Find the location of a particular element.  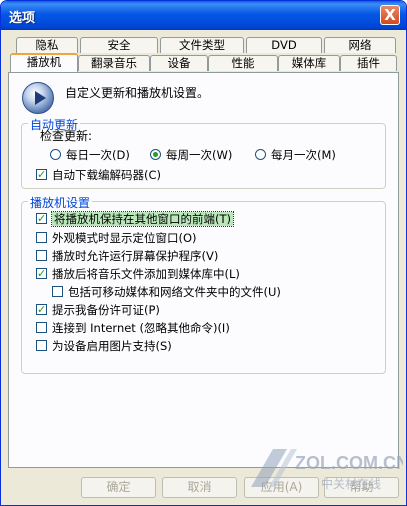

radio-monthly: 每月一次(M) is located at coordinates (295, 155).